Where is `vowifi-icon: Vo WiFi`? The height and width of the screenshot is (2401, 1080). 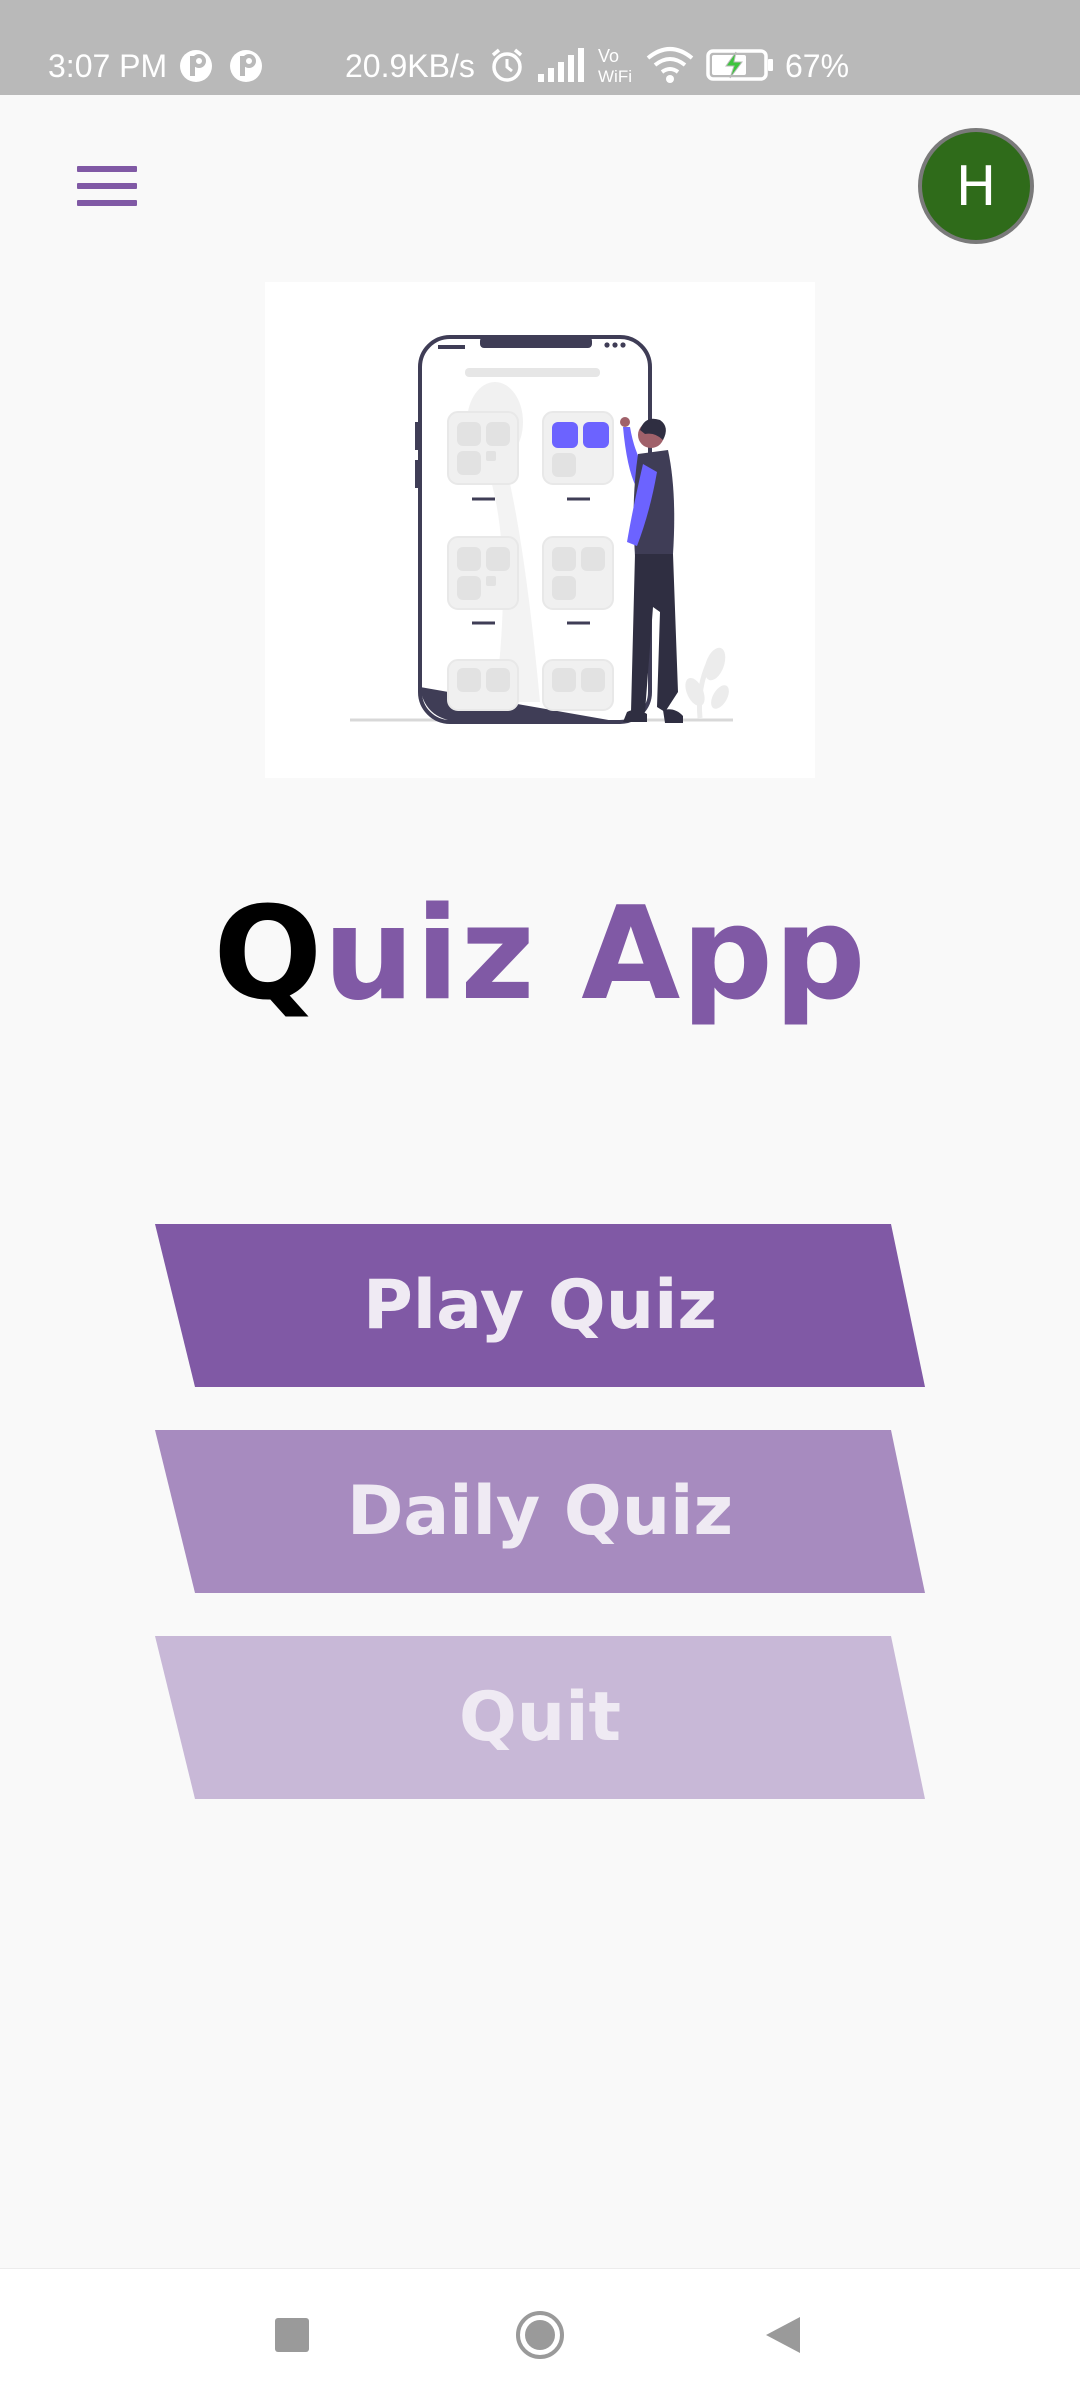 vowifi-icon: Vo WiFi is located at coordinates (615, 66).